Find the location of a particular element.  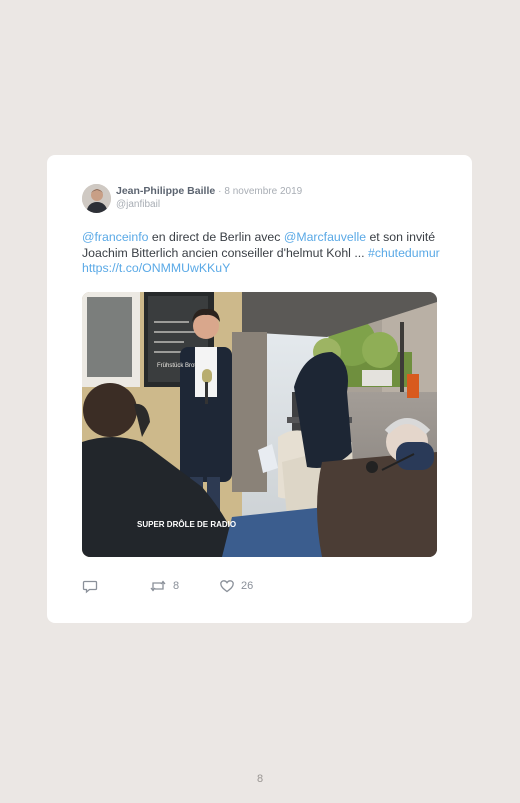

retweet-count: 8 is located at coordinates (176, 586).